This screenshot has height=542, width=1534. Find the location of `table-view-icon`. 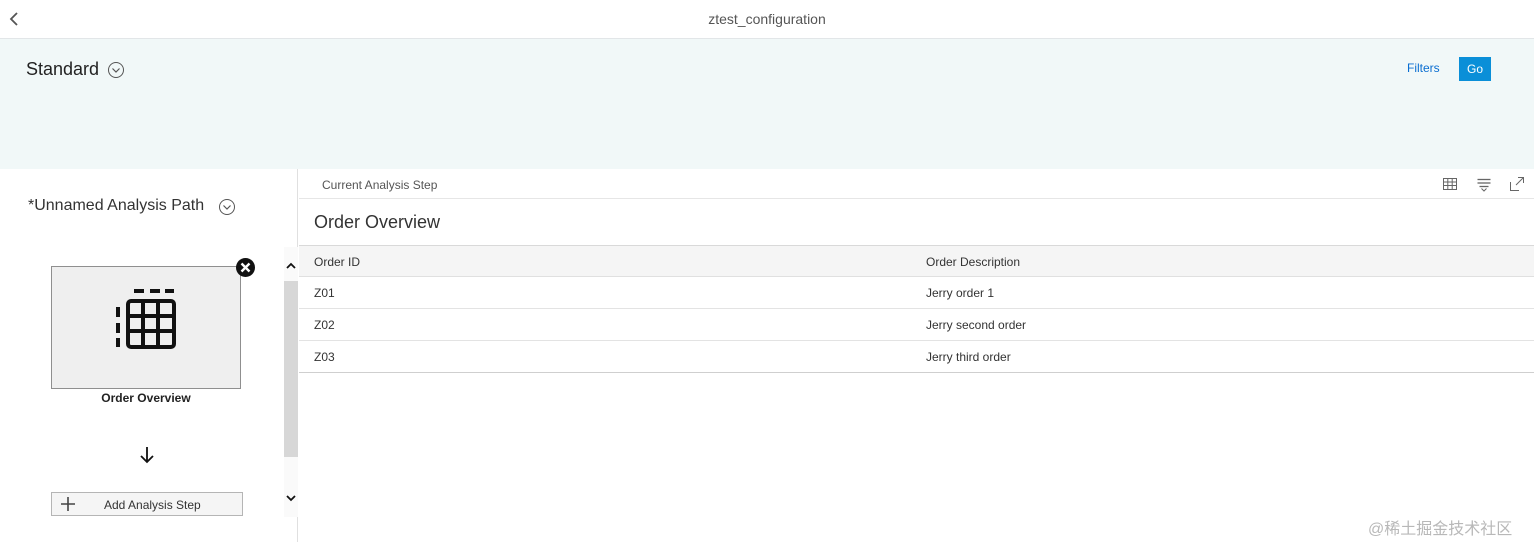

table-view-icon is located at coordinates (1450, 184).